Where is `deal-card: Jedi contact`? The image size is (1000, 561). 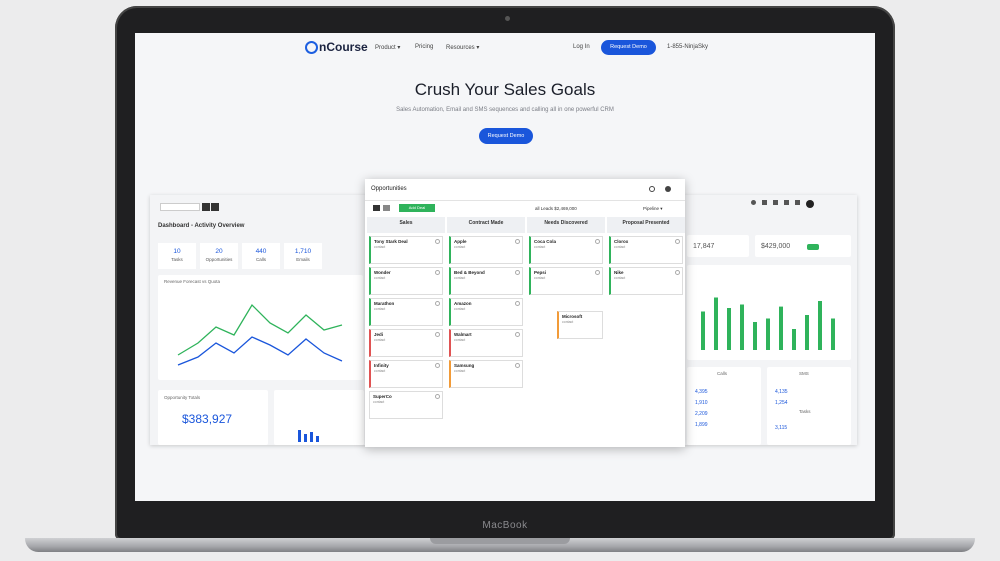 deal-card: Jedi contact is located at coordinates (406, 343).